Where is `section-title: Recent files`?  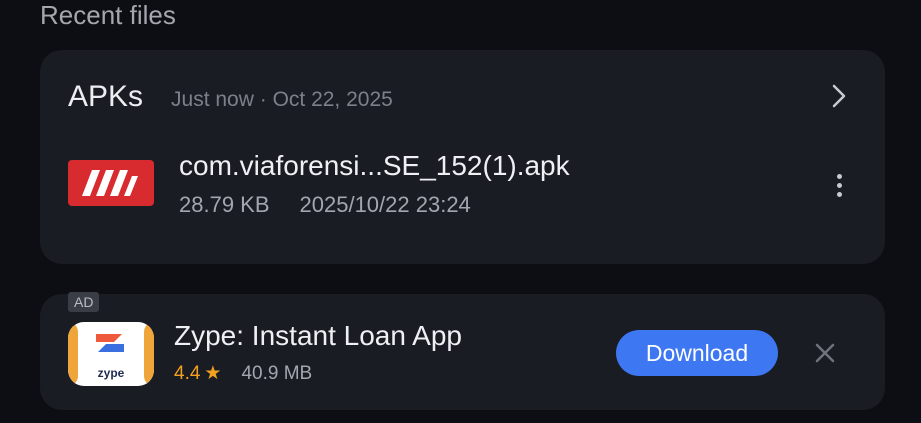
section-title: Recent files is located at coordinates (108, 15).